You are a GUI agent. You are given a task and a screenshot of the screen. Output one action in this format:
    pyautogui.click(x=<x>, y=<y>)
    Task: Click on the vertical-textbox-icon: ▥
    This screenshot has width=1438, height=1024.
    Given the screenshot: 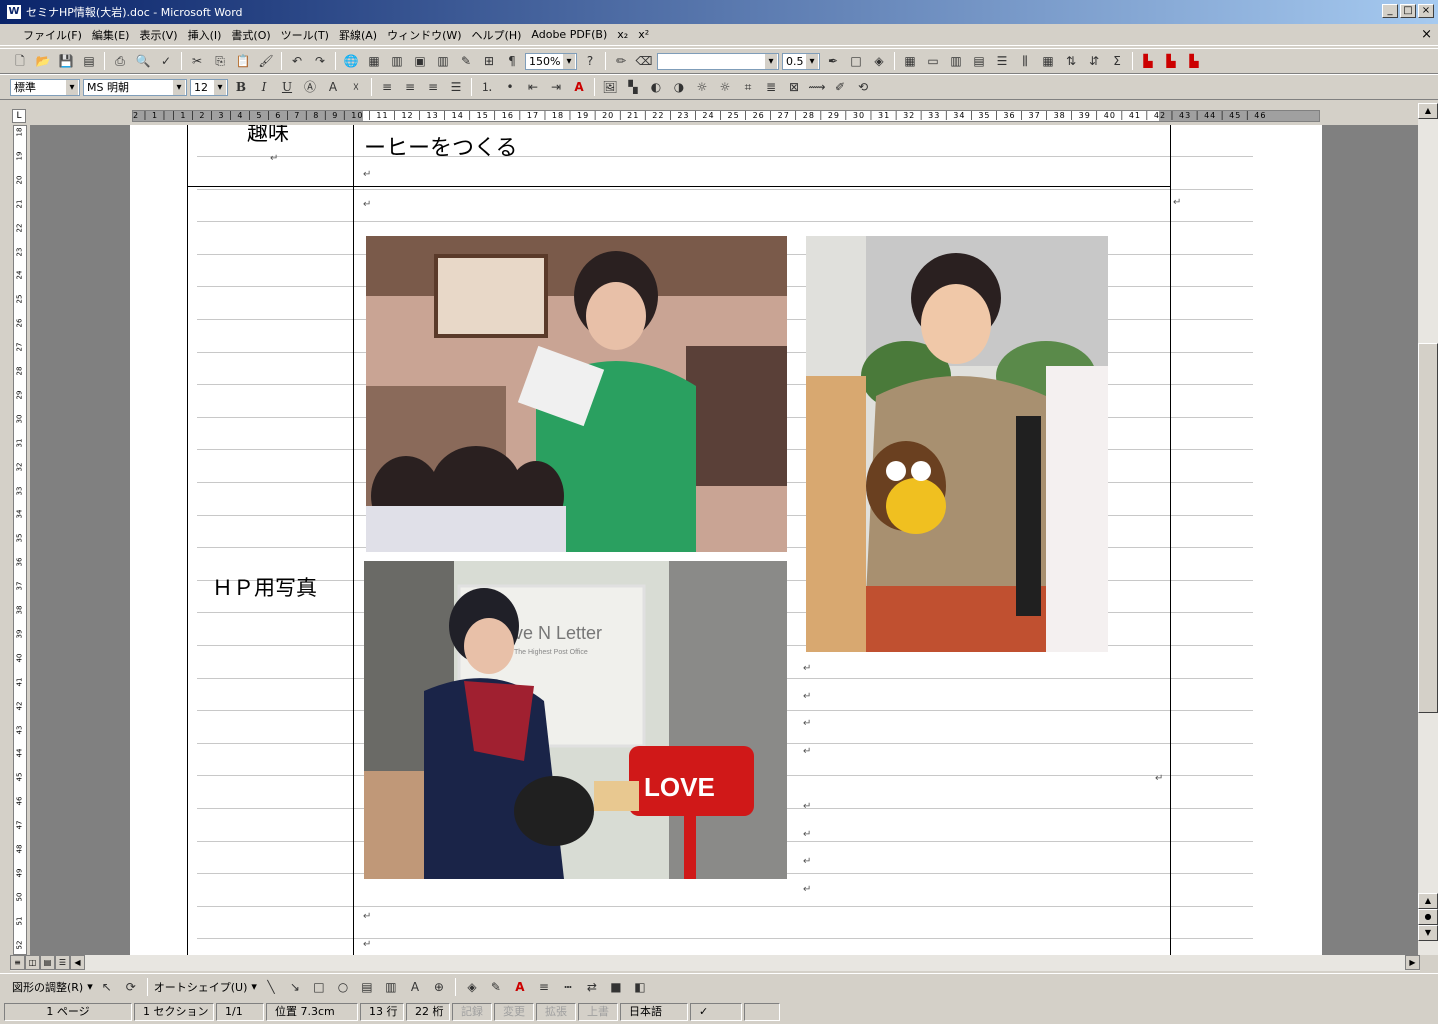 What is the action you would take?
    pyautogui.click(x=391, y=987)
    